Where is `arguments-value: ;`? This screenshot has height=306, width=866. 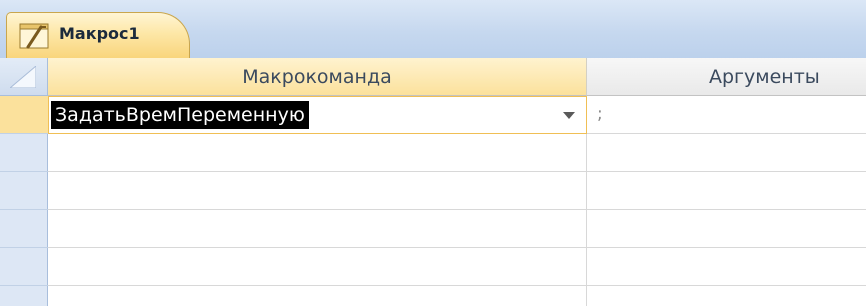
arguments-value: ; is located at coordinates (600, 114).